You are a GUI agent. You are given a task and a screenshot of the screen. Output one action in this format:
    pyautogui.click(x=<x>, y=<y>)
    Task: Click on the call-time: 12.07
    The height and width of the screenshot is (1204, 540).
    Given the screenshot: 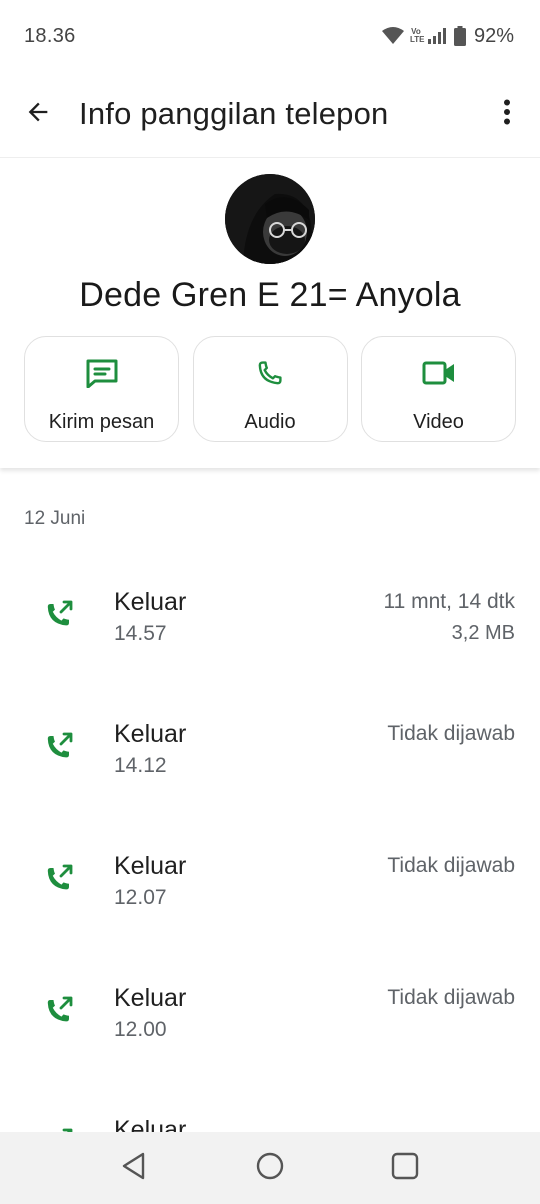 What is the action you would take?
    pyautogui.click(x=140, y=897)
    